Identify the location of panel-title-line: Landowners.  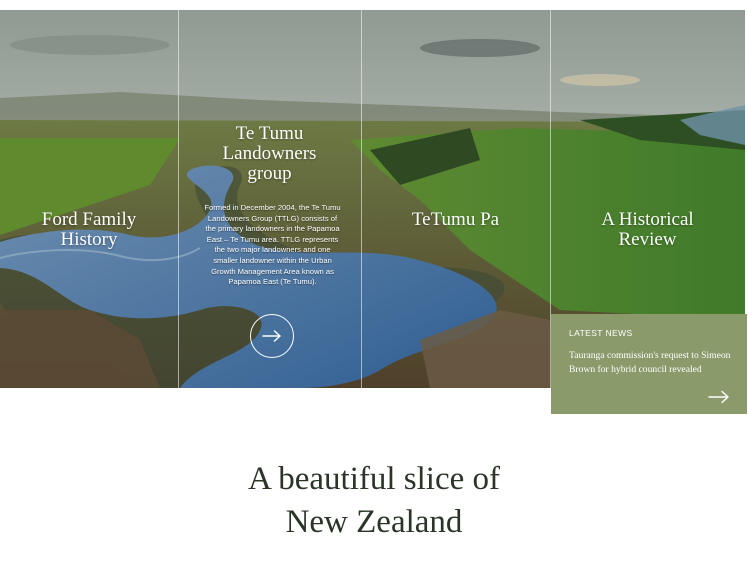
(269, 153).